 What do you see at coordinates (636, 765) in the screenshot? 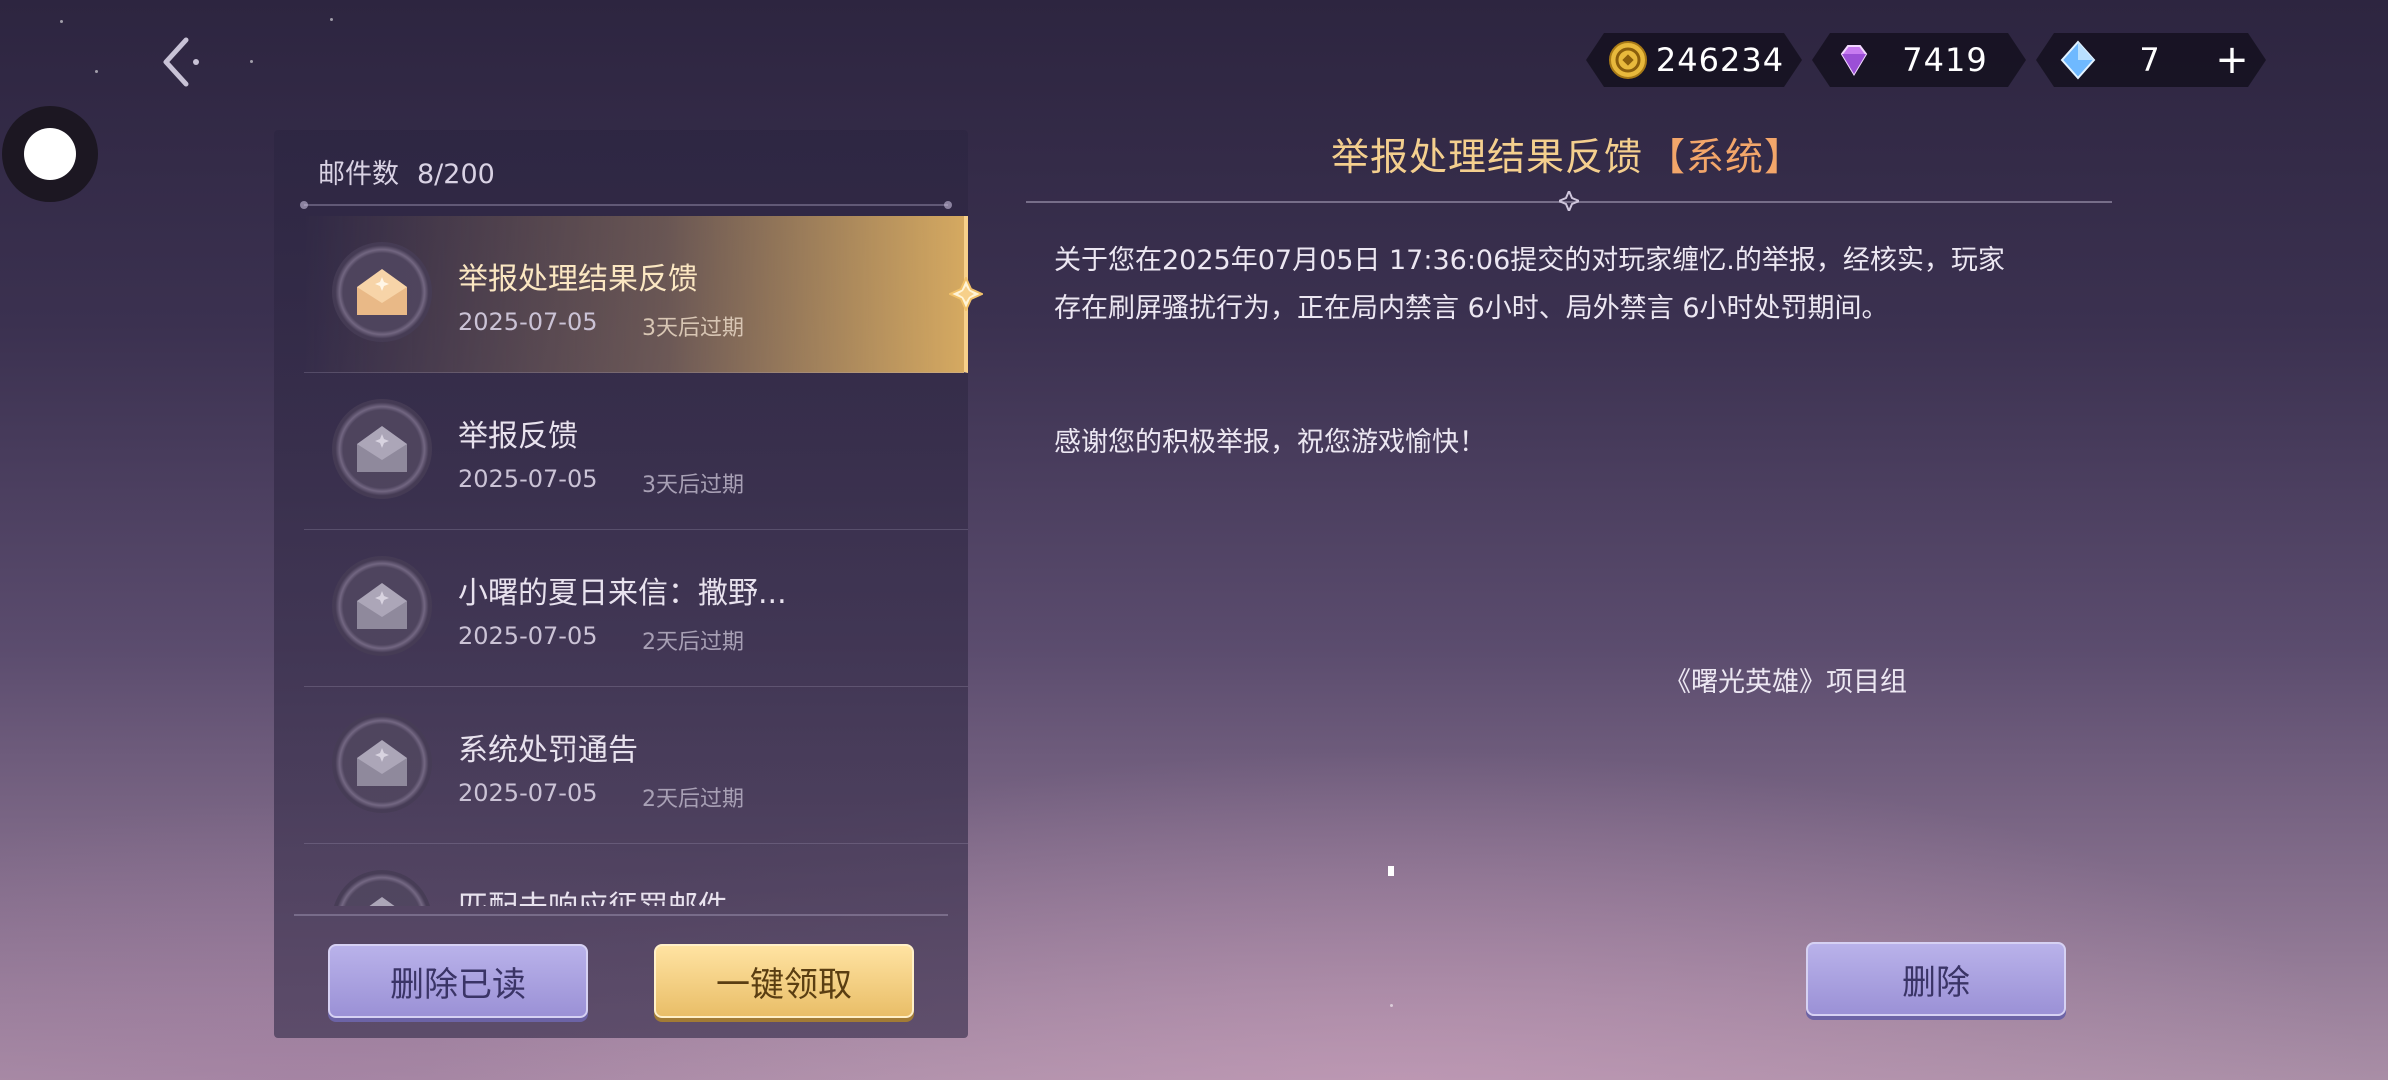
I see `mail-item: 系统处罚通告 2025-07-05 2天后过期` at bounding box center [636, 765].